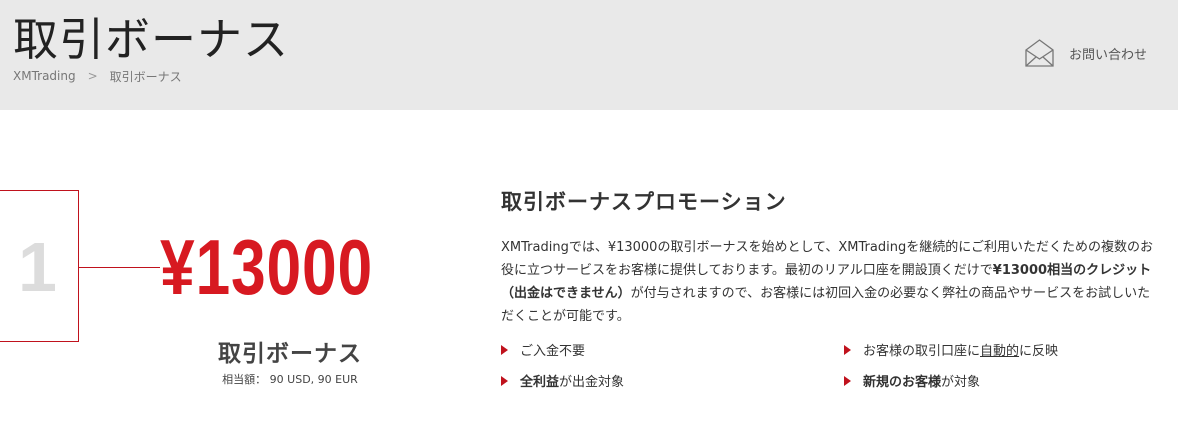 The image size is (1178, 432). Describe the element at coordinates (37, 267) in the screenshot. I see `bonus-number: 1` at that location.